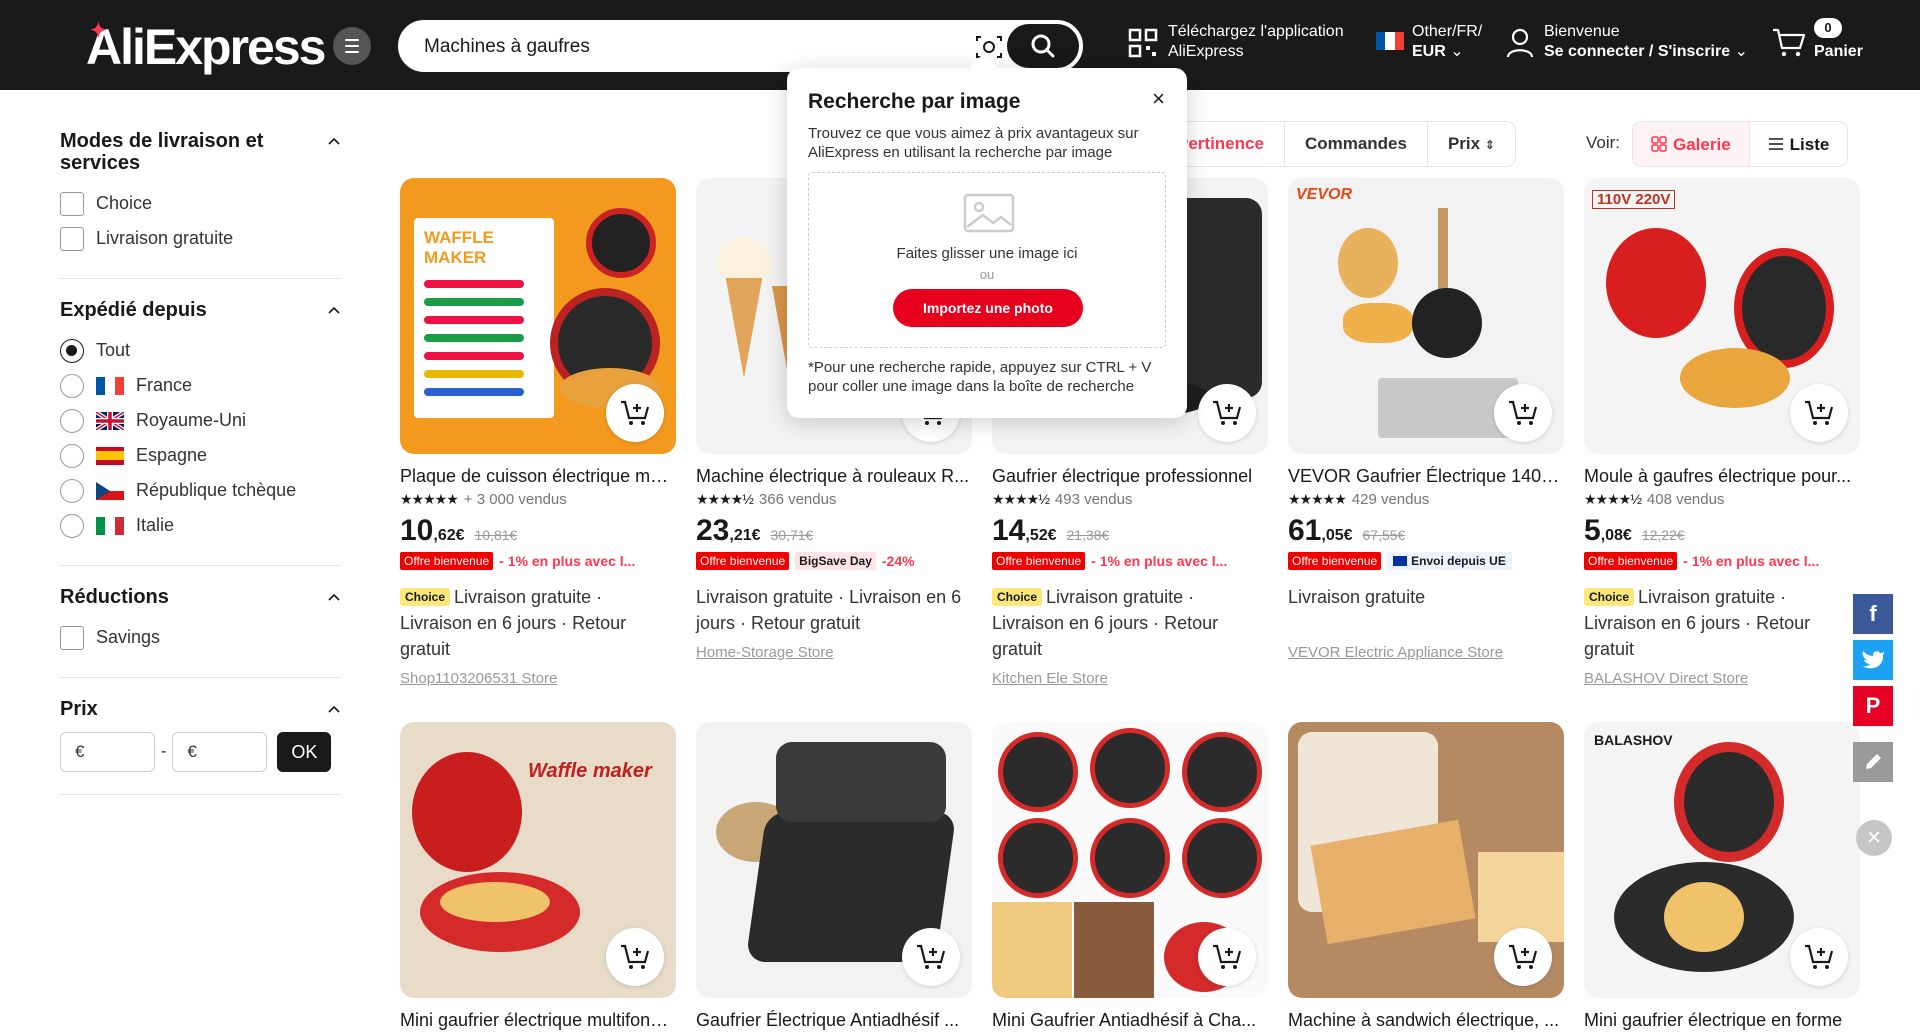  Describe the element at coordinates (1471, 144) in the screenshot. I see `sort-price: Prix ⇕` at that location.